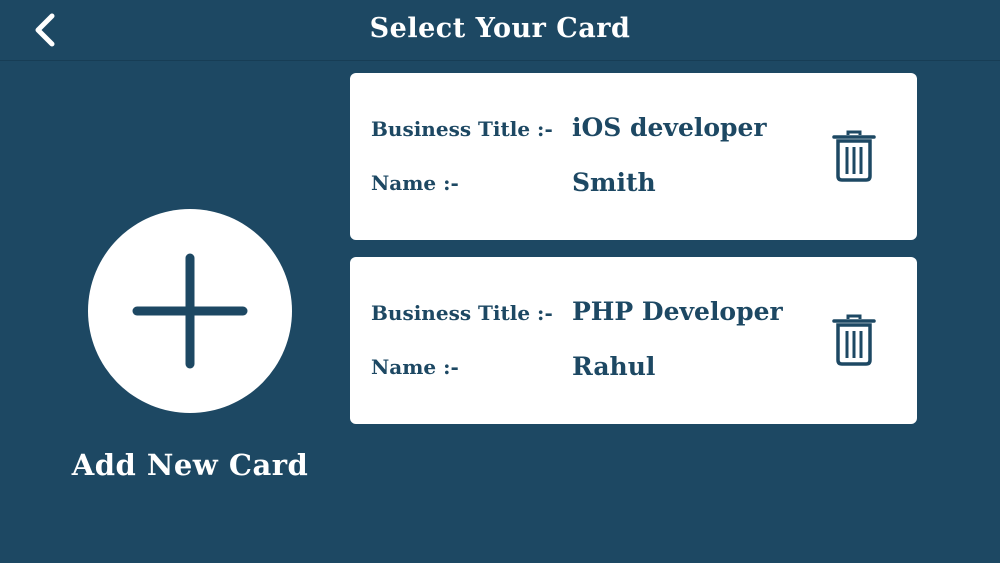 The width and height of the screenshot is (1000, 563). I want to click on page-title: Select Your Card, so click(500, 28).